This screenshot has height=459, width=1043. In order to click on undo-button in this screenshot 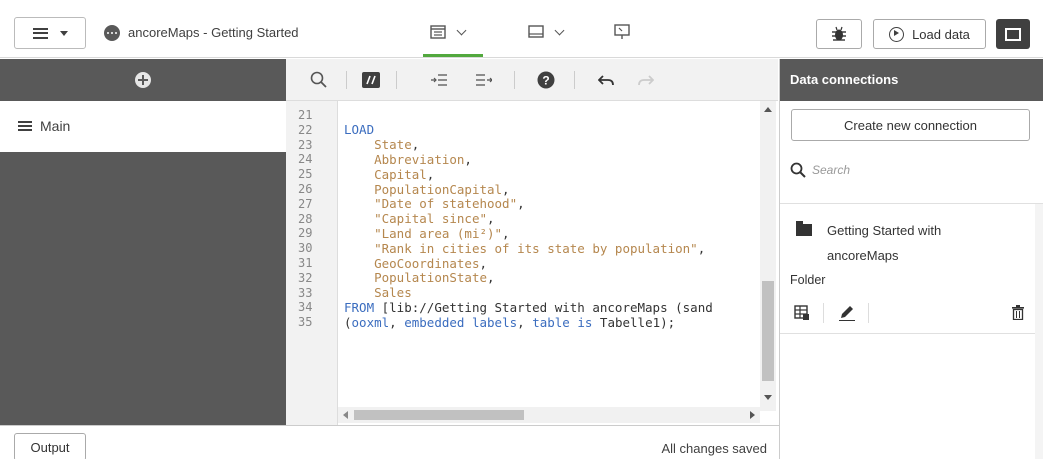, I will do `click(606, 80)`.